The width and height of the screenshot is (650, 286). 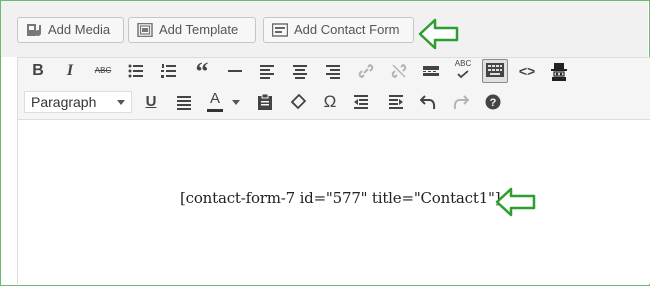 I want to click on horizontal-line-icon, so click(x=235, y=71).